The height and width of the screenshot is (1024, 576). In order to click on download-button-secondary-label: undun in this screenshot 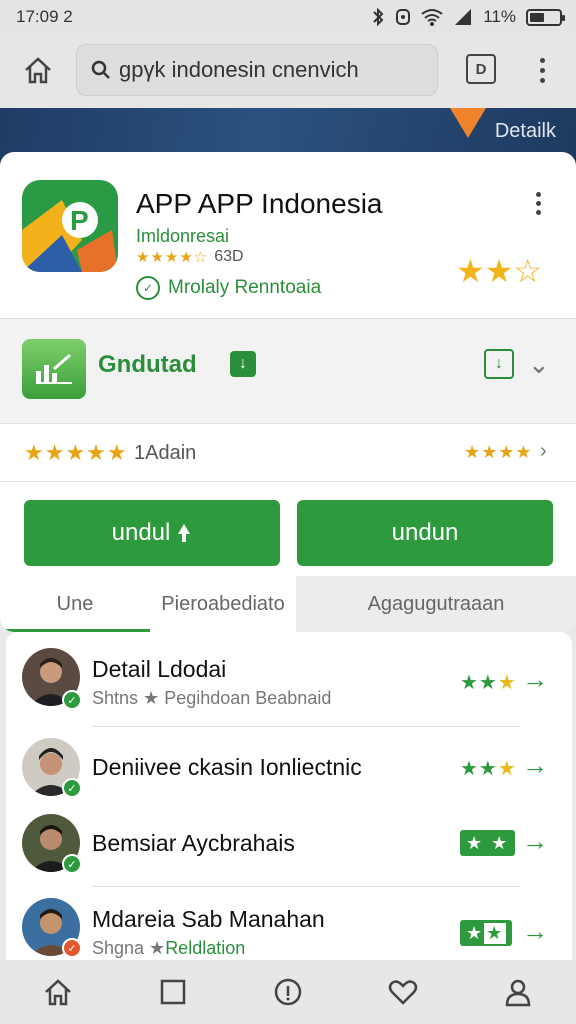, I will do `click(425, 532)`.